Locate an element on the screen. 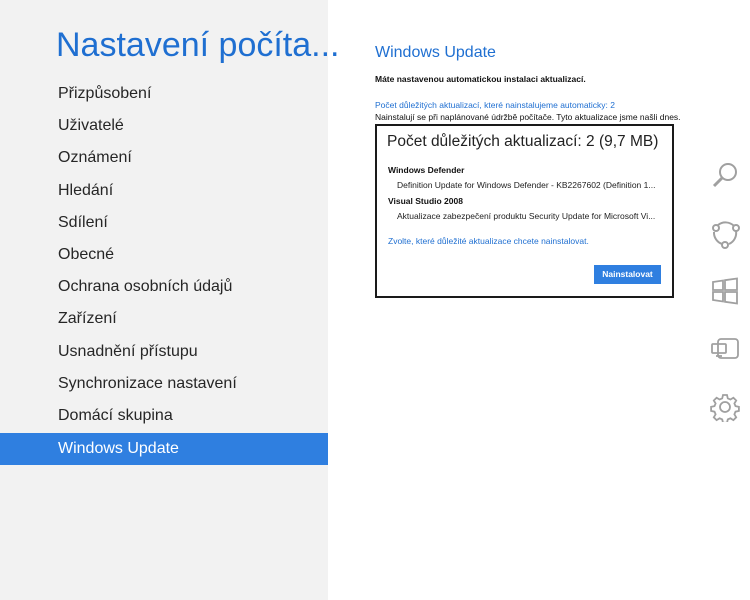 The height and width of the screenshot is (600, 750). install-button: Nainstalovat is located at coordinates (627, 274).